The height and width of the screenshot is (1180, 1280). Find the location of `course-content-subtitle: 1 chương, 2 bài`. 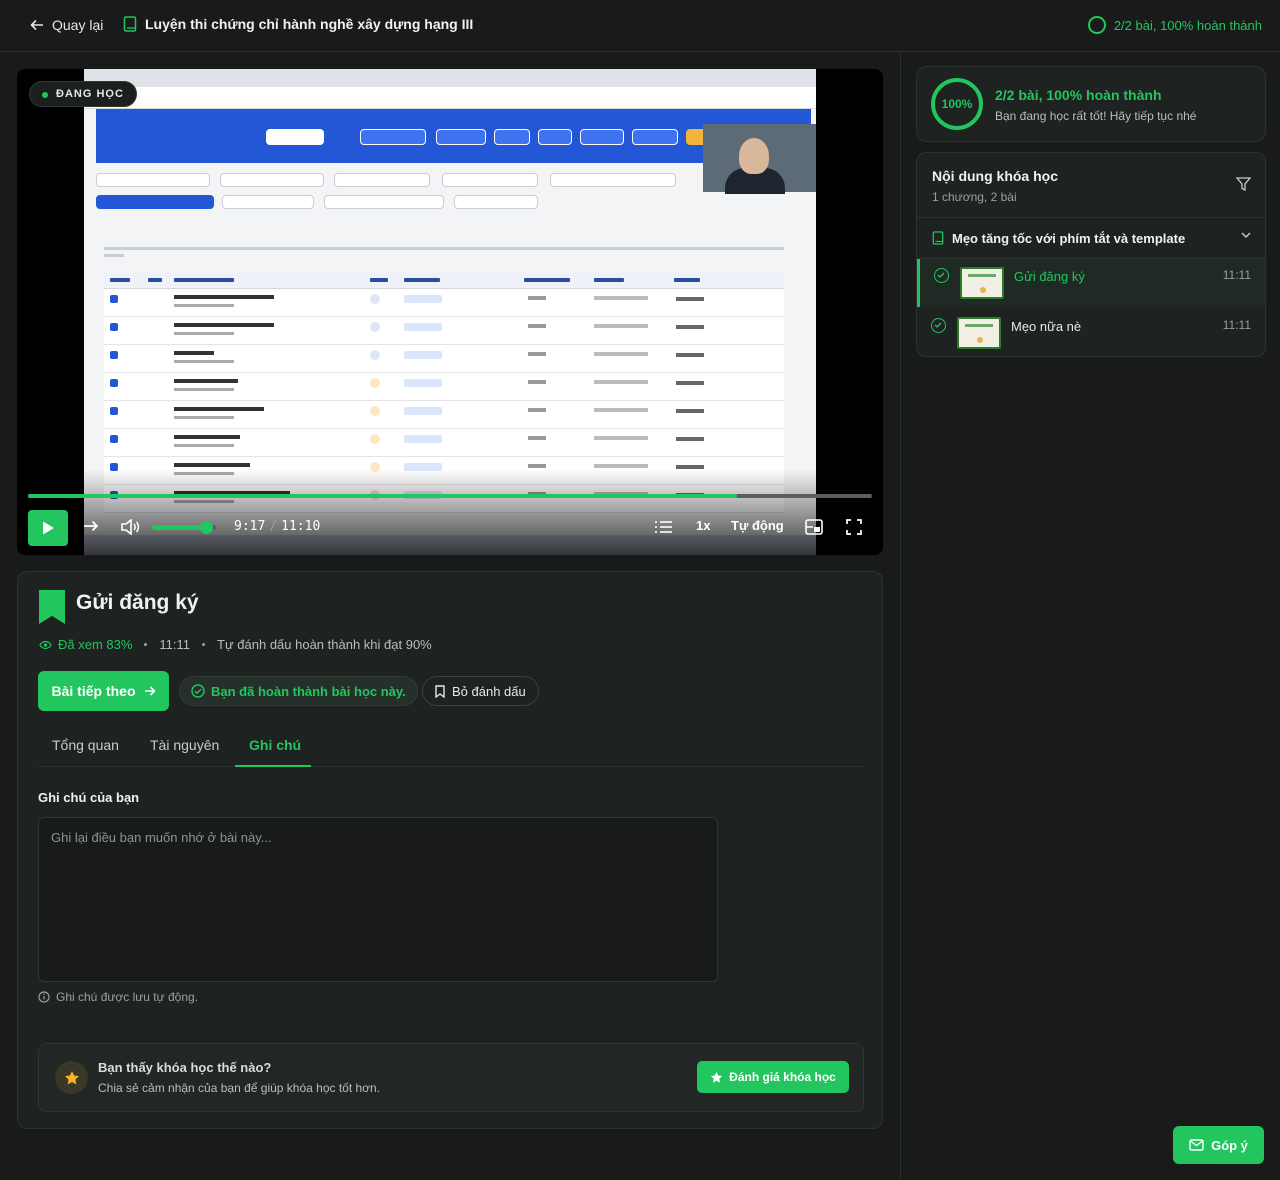

course-content-subtitle: 1 chương, 2 bài is located at coordinates (974, 197).